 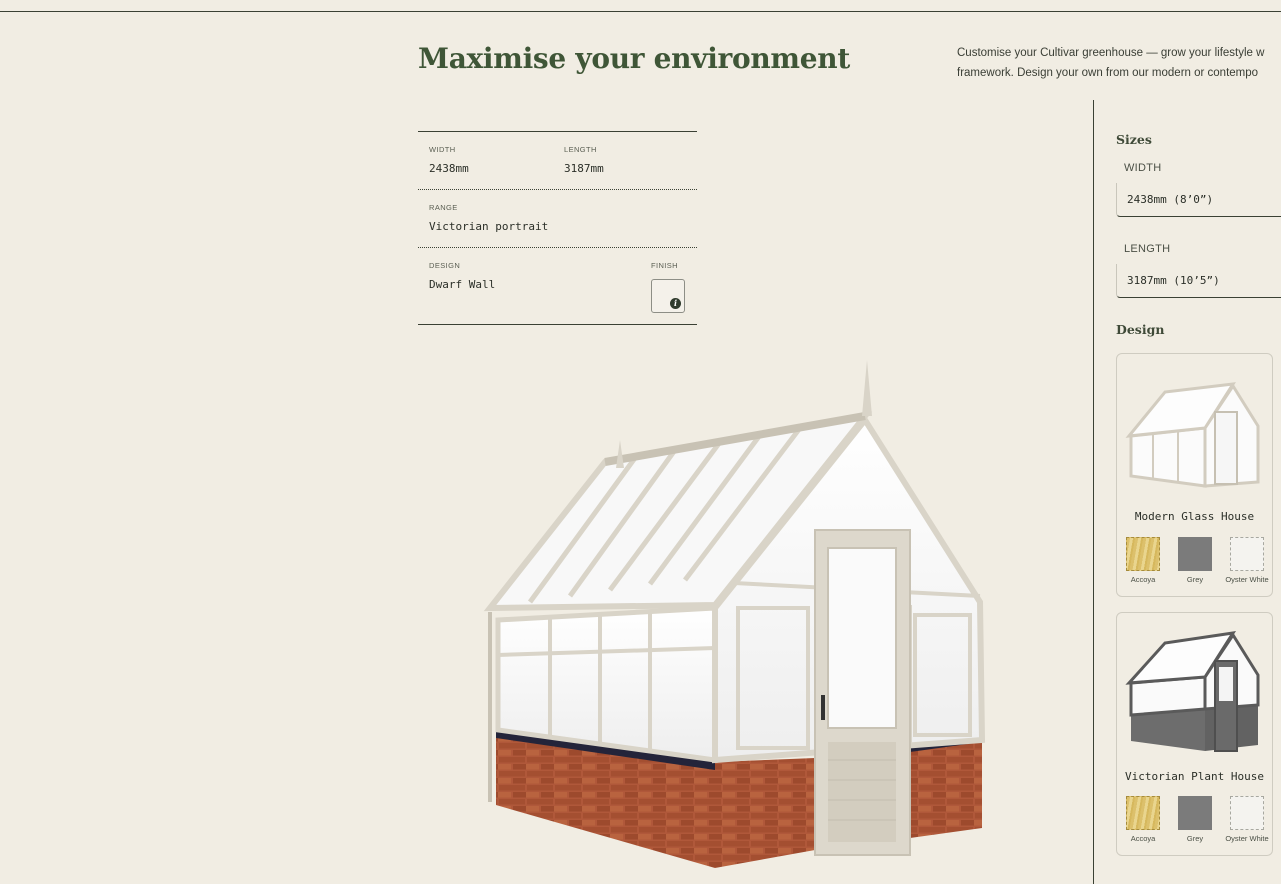 What do you see at coordinates (443, 207) in the screenshot?
I see `summary-range-label: RANGE` at bounding box center [443, 207].